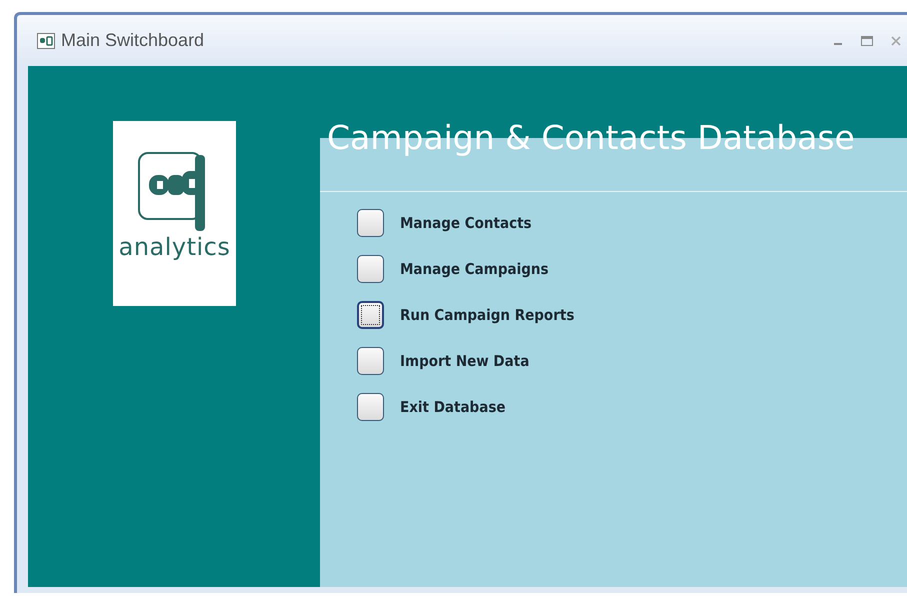 This screenshot has height=596, width=907. I want to click on menu-label: Manage Contacts, so click(466, 223).